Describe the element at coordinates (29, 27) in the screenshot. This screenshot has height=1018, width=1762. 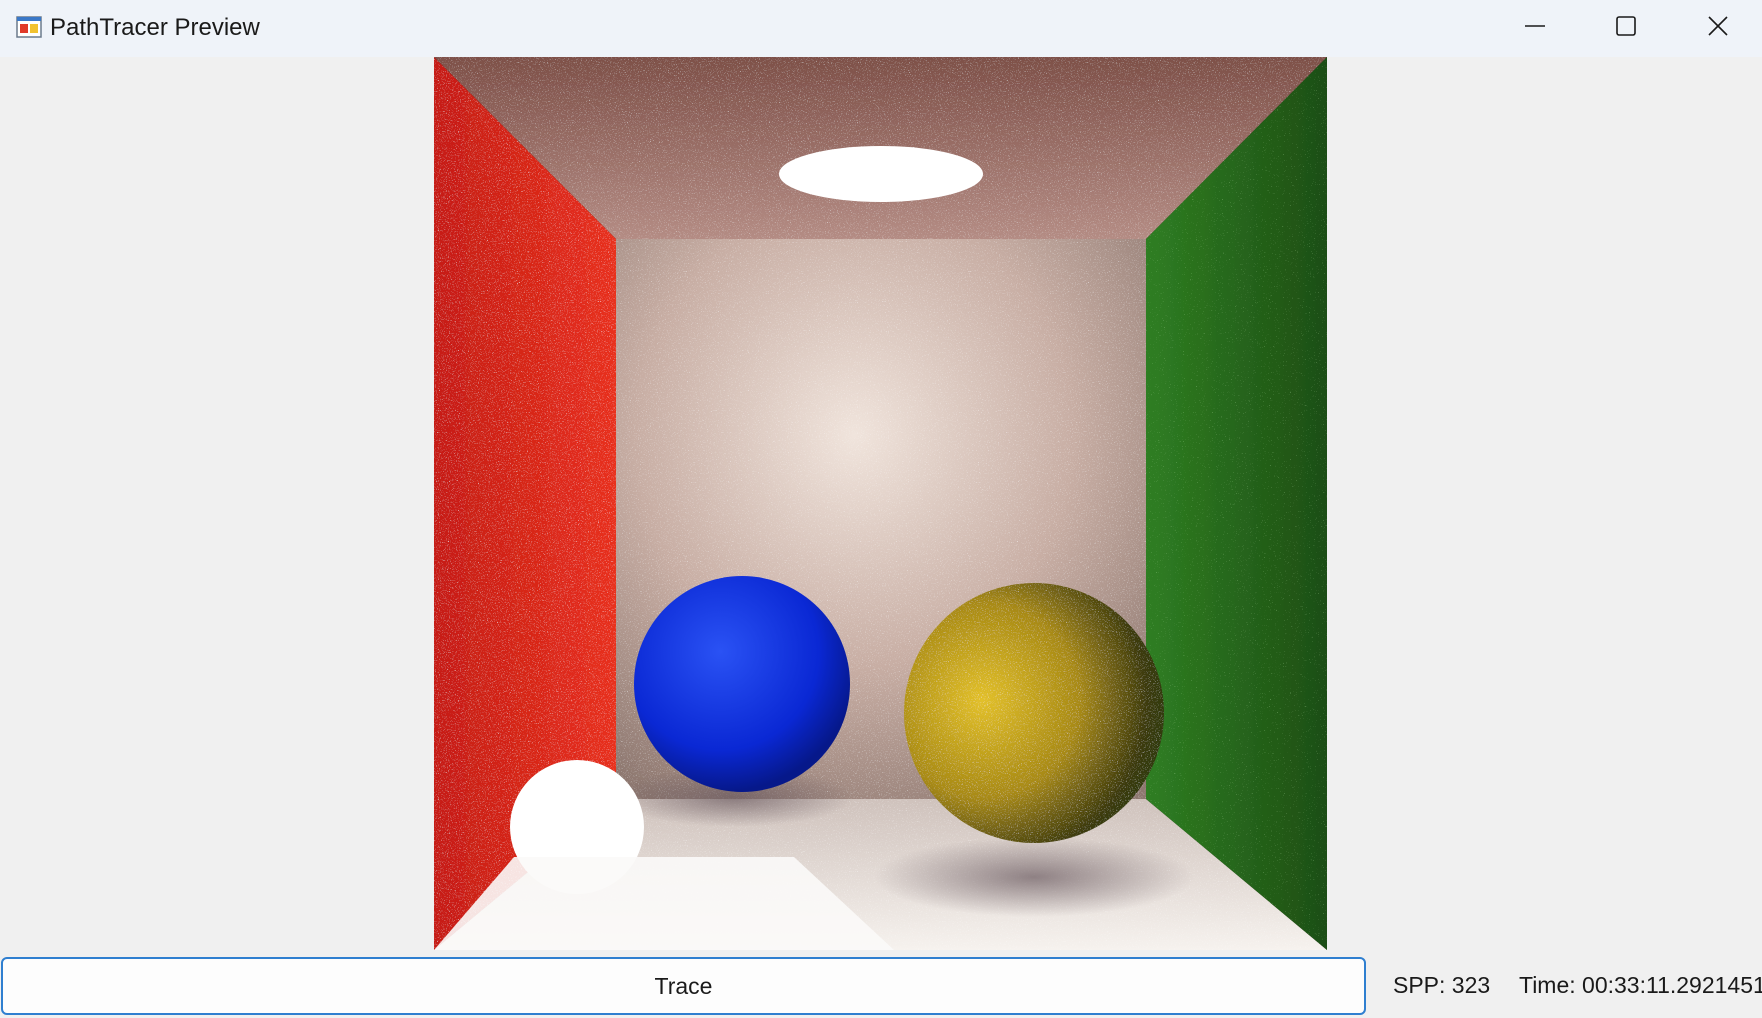
I see `app-window-icon` at that location.